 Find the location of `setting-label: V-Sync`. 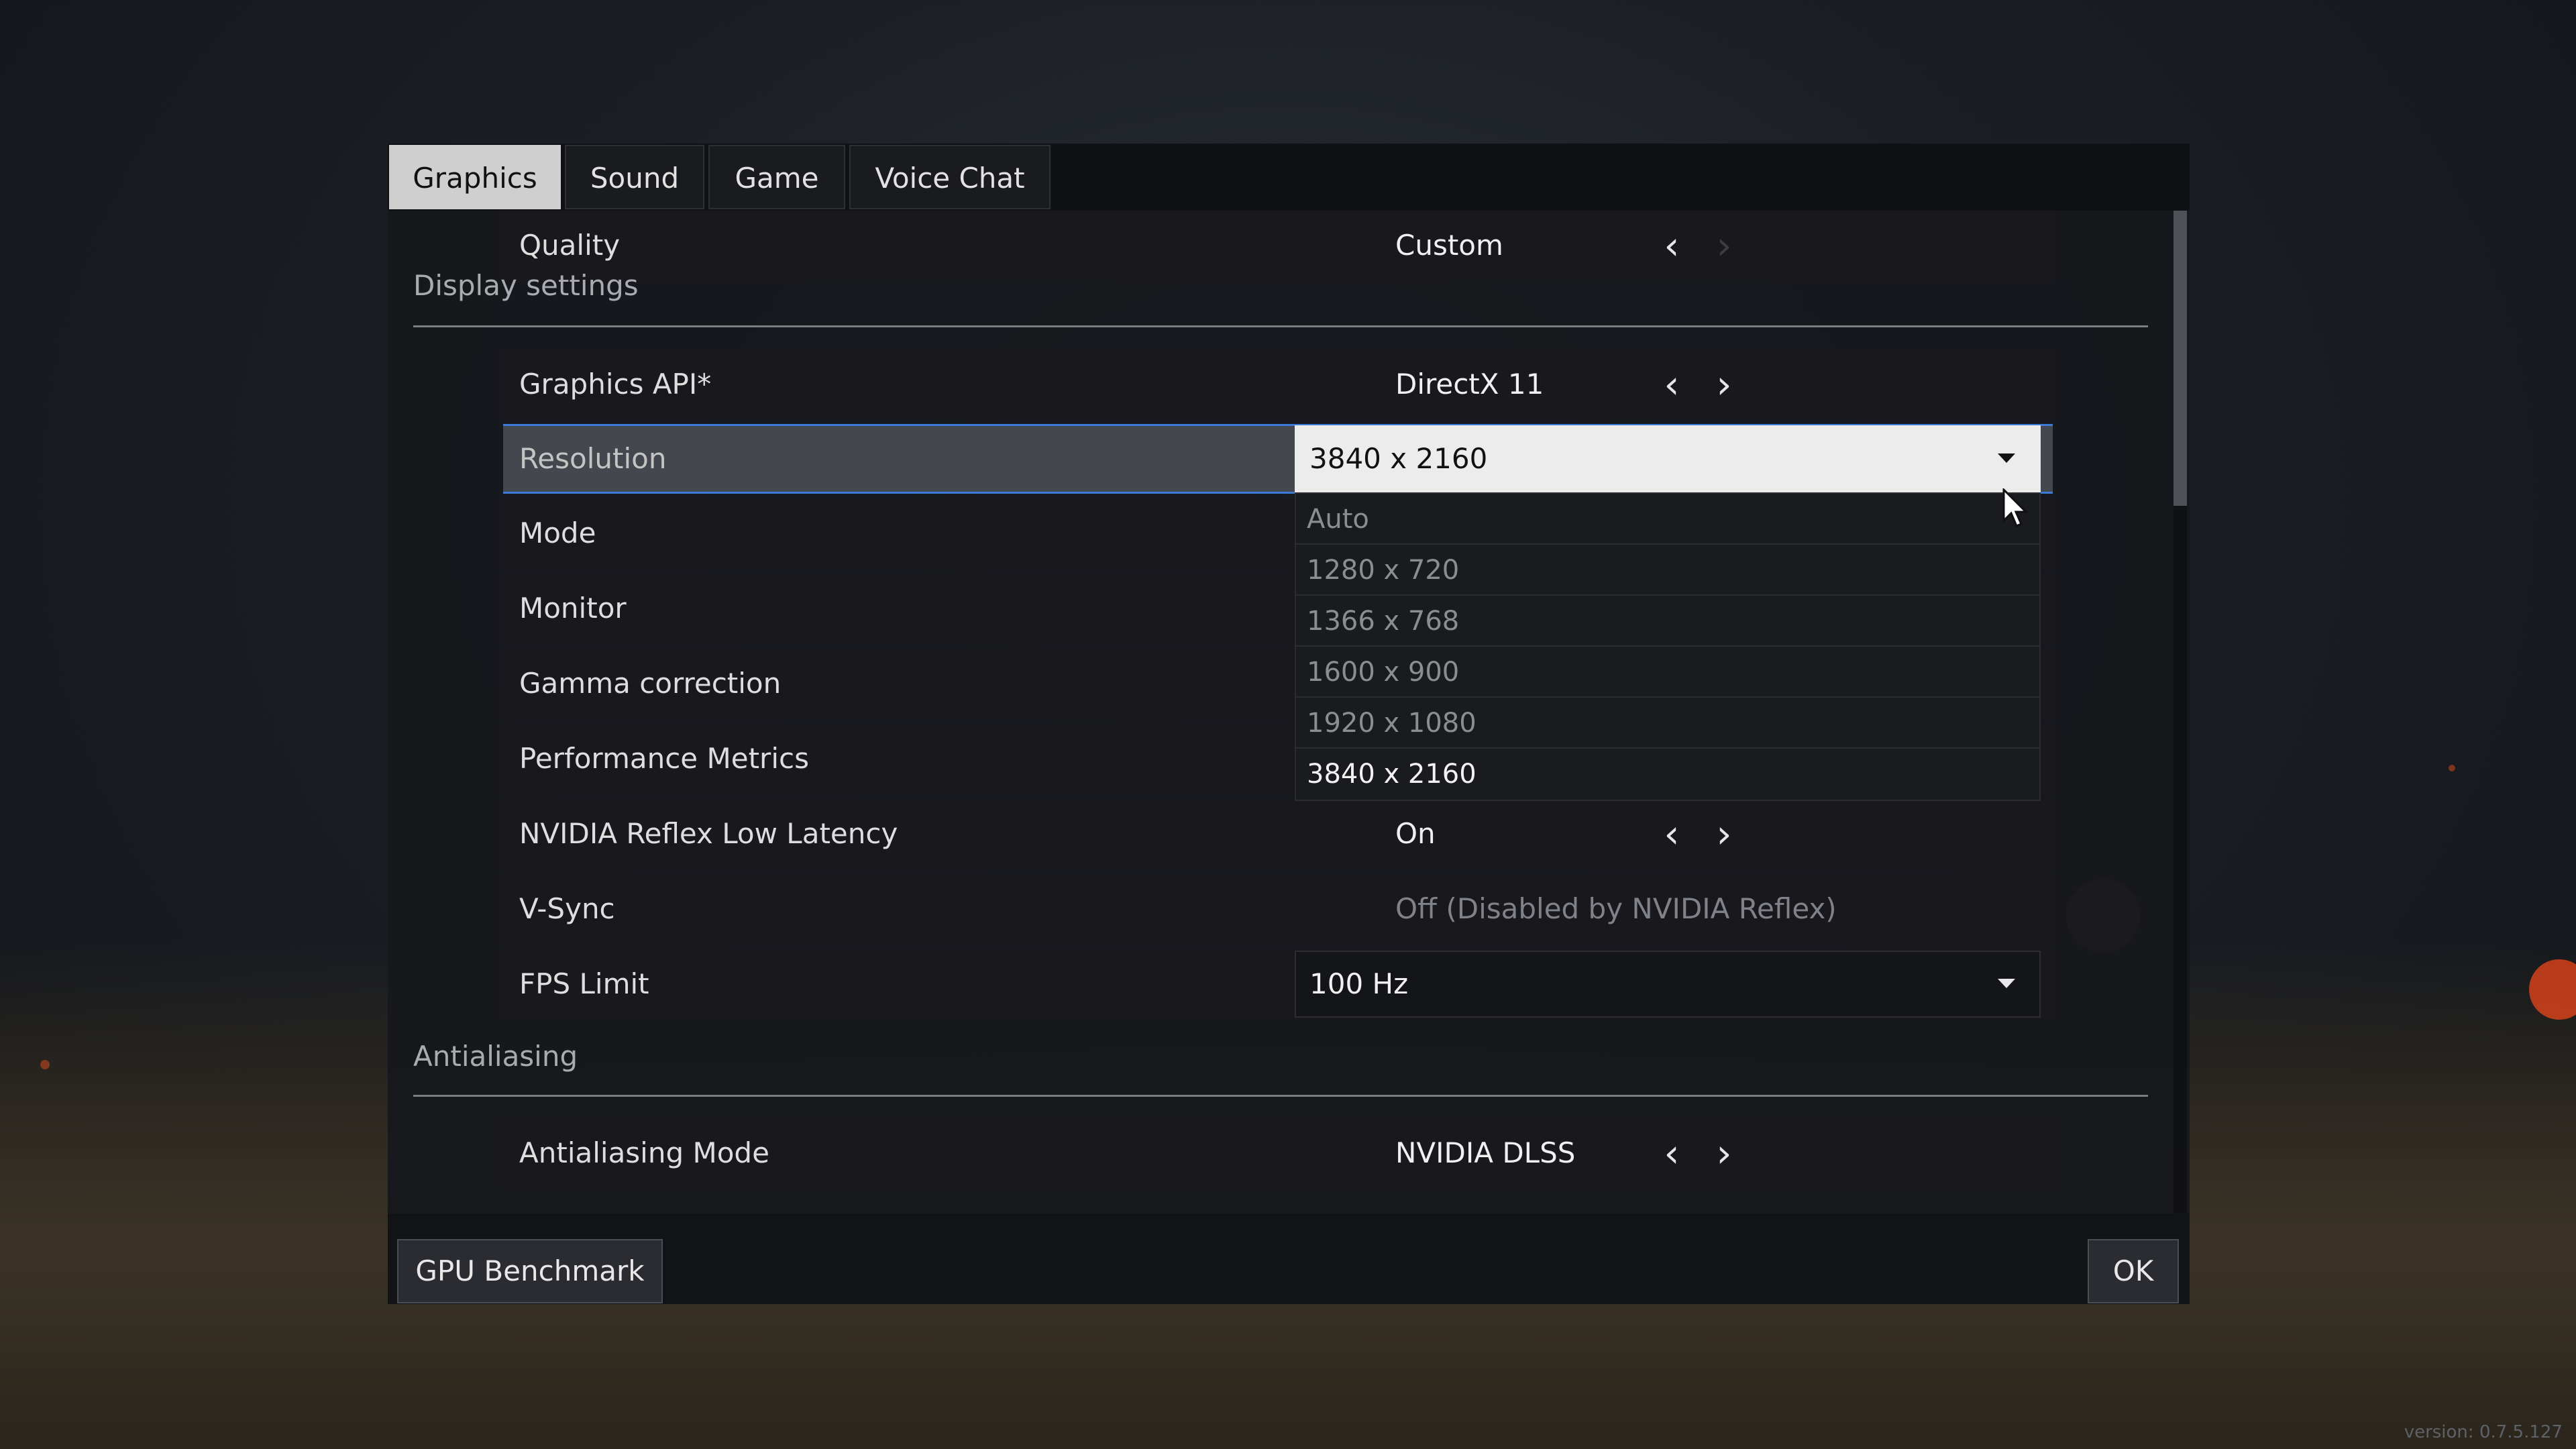

setting-label: V-Sync is located at coordinates (567, 908).